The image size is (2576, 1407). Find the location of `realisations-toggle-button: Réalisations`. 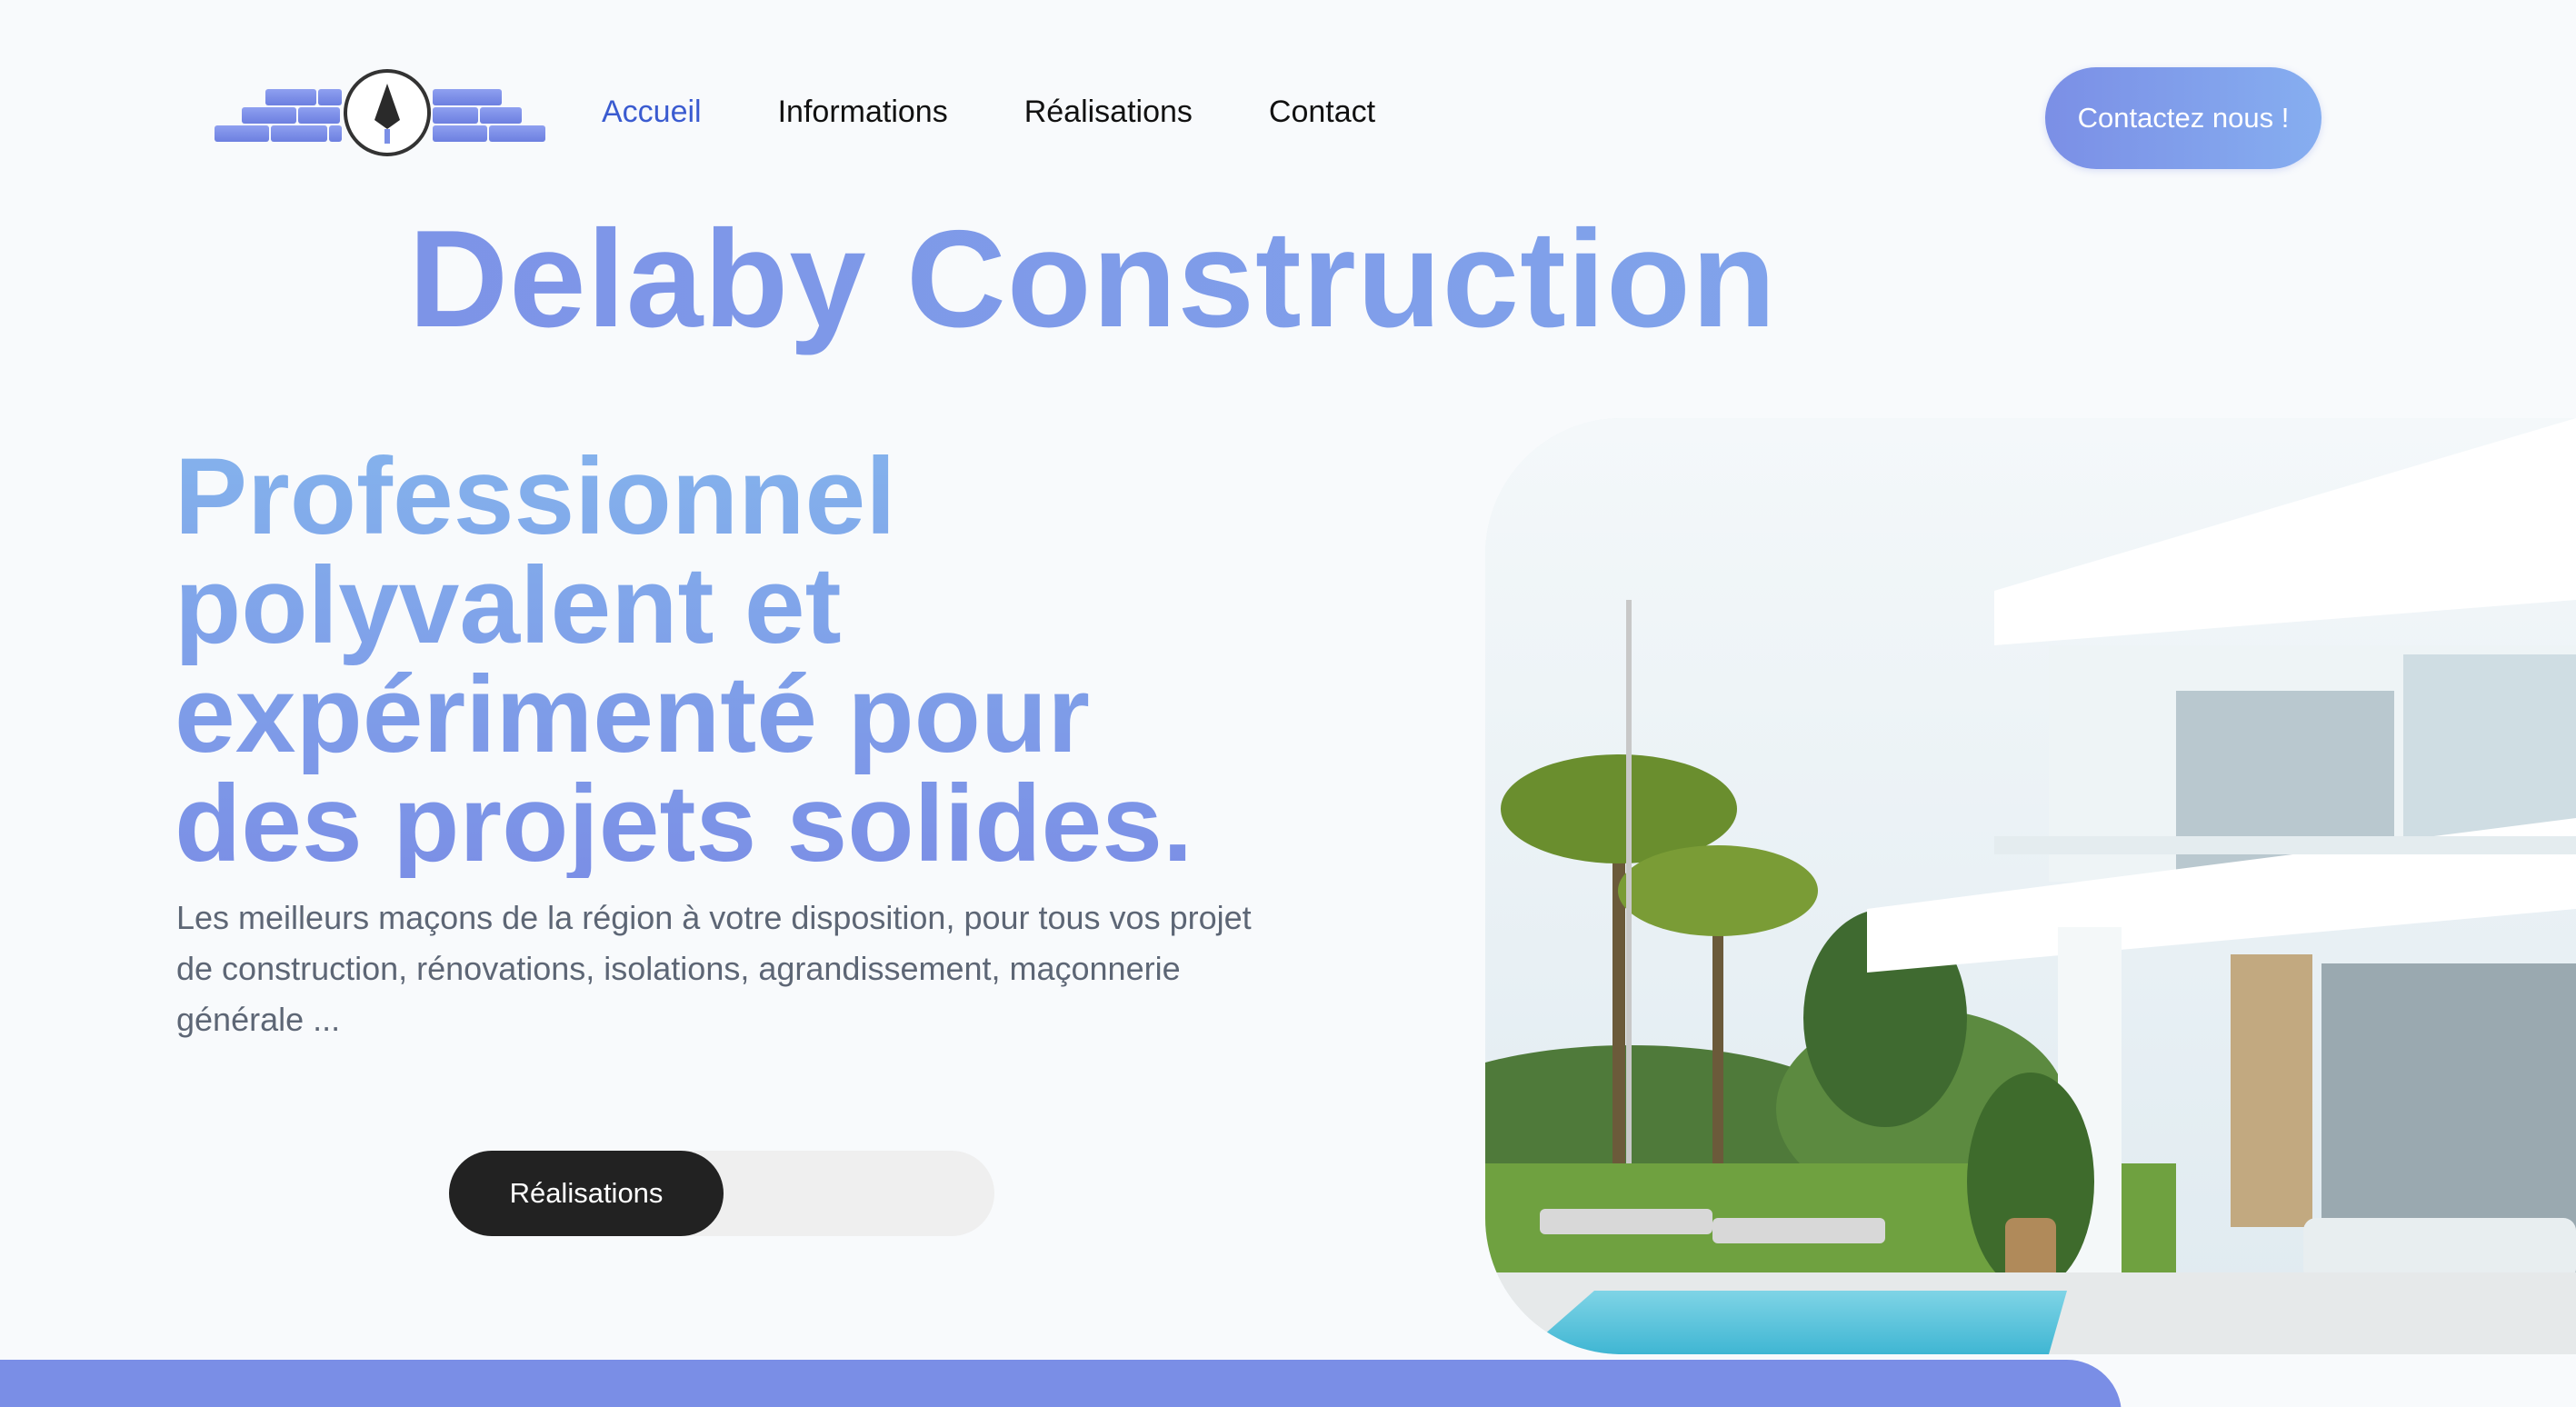

realisations-toggle-button: Réalisations is located at coordinates (586, 1193).